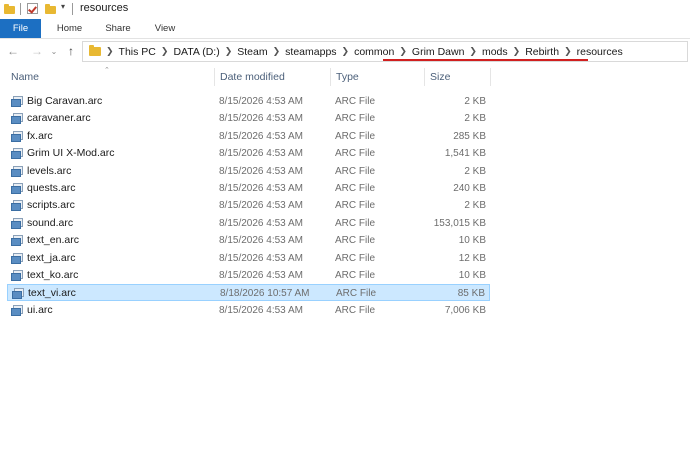  I want to click on breadcrumb-common: common, so click(374, 52).